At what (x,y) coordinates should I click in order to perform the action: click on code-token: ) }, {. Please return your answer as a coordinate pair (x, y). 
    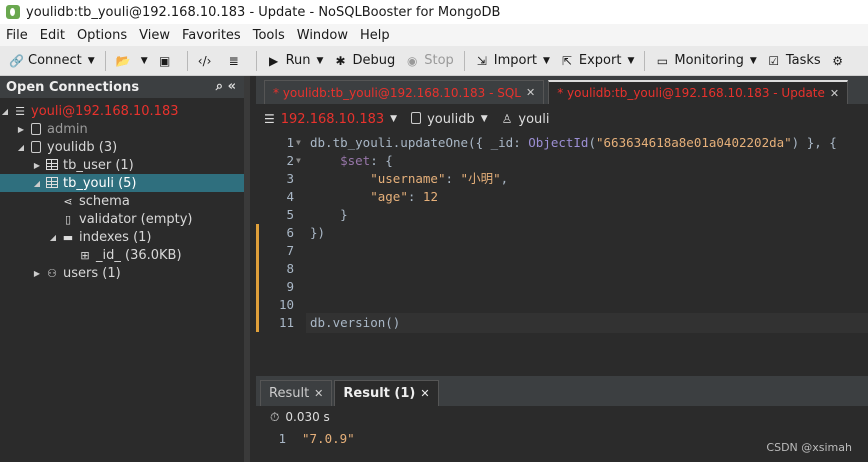
    Looking at the image, I should click on (814, 142).